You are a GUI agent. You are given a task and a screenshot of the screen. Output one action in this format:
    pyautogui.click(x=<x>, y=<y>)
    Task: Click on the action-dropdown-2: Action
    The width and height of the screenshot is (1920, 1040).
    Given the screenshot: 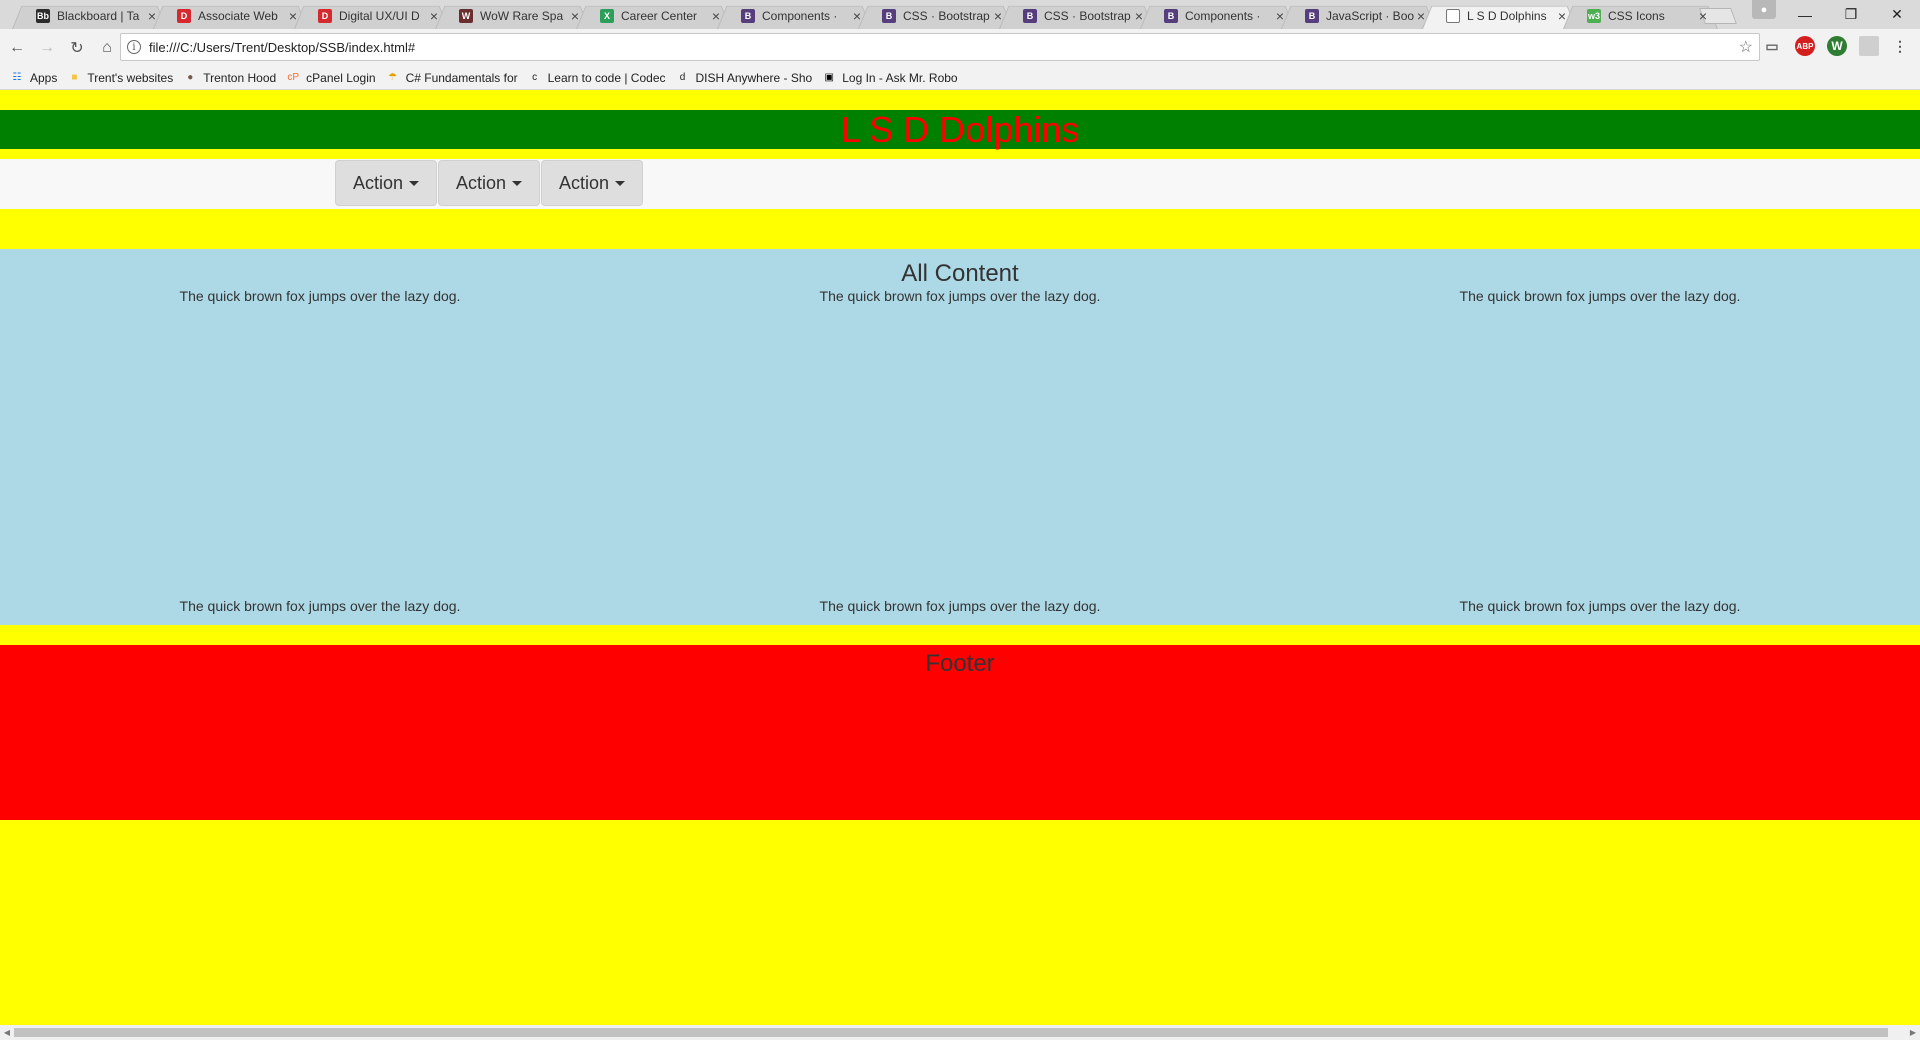 What is the action you would take?
    pyautogui.click(x=489, y=183)
    